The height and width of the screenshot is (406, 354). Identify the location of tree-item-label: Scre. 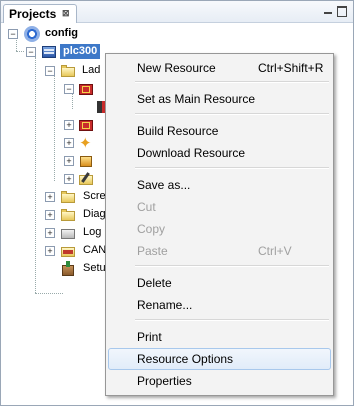
(94, 196).